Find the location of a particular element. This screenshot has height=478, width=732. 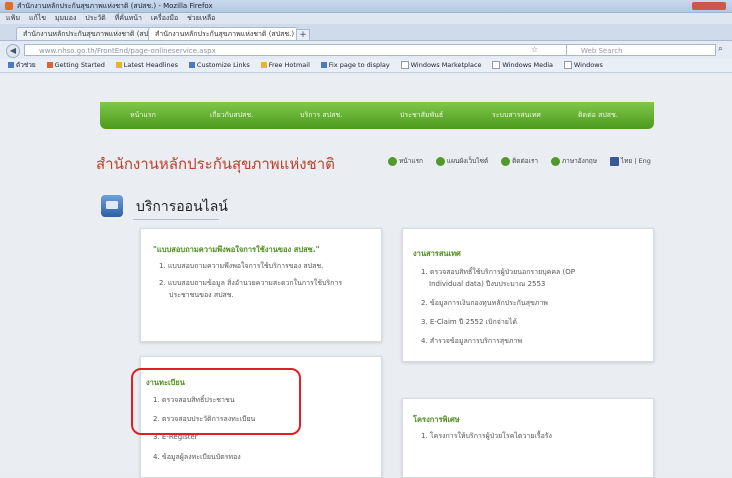

bookmark-item: Windows Media is located at coordinates (522, 65).